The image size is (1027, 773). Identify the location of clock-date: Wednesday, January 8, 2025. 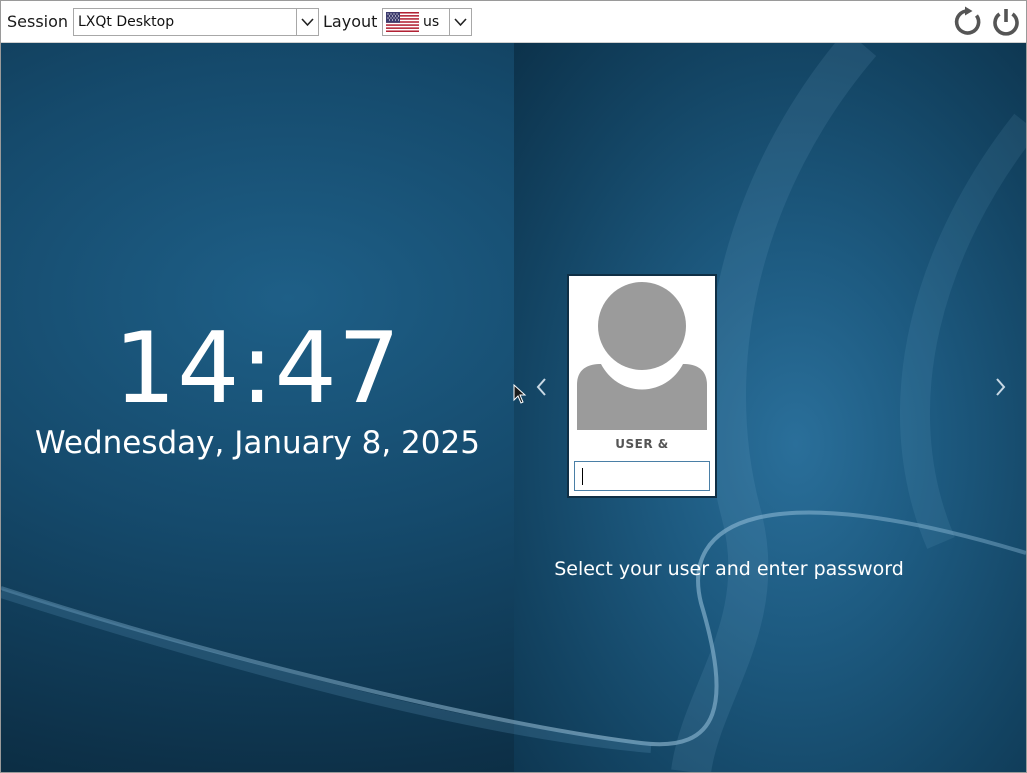
(257, 443).